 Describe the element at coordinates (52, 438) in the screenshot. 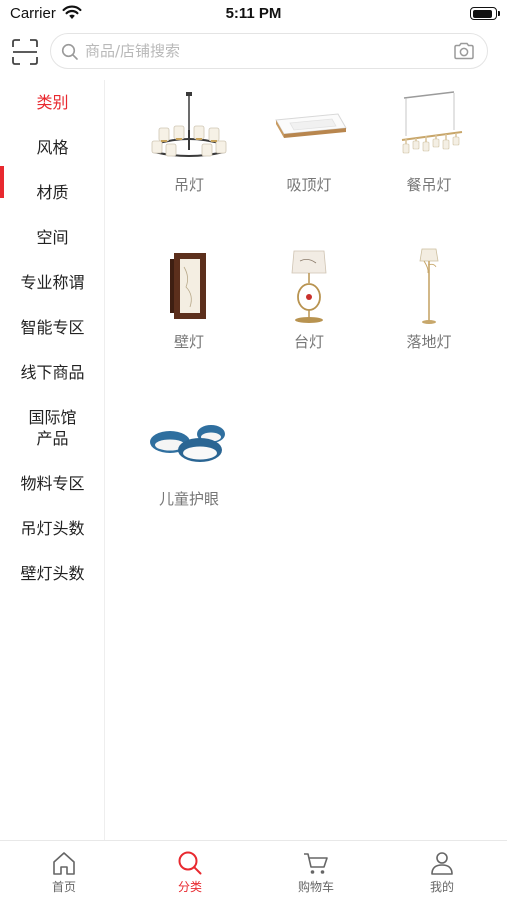

I see `sidebar-item-label-line2: 产品` at that location.